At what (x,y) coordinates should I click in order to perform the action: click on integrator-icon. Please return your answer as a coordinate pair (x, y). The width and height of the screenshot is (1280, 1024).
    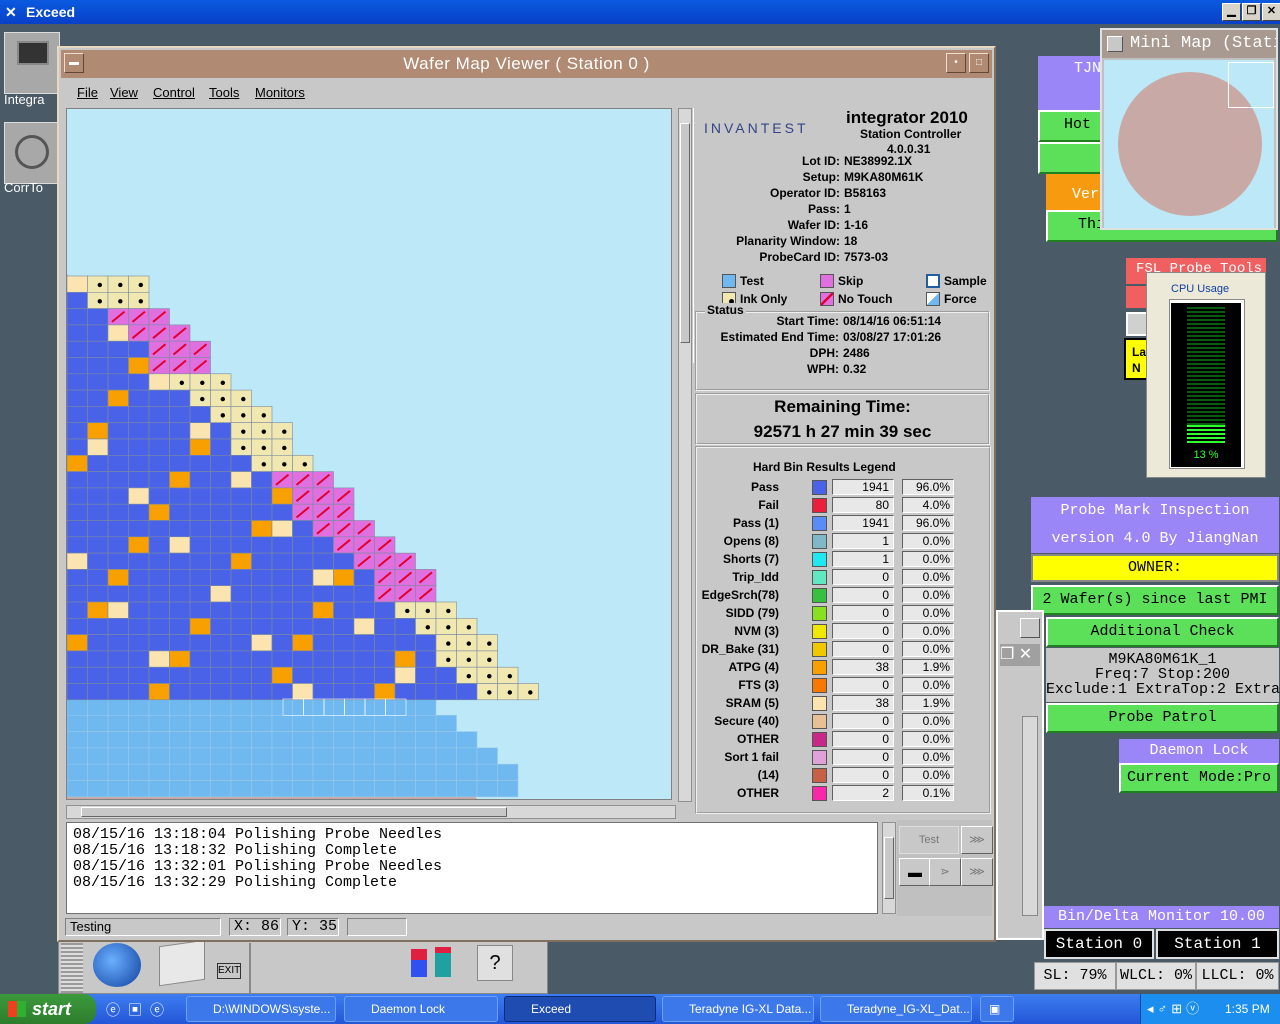
    Looking at the image, I should click on (32, 63).